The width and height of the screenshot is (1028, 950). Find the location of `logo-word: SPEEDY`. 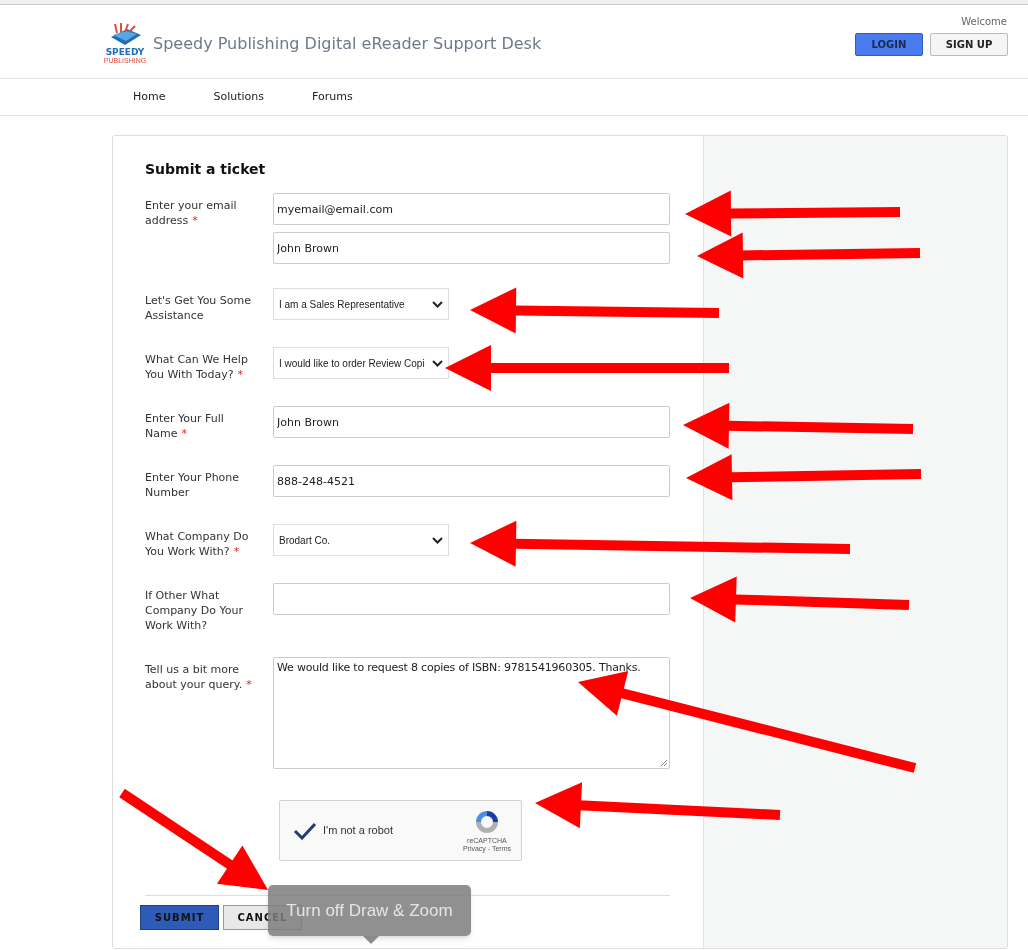

logo-word: SPEEDY is located at coordinates (125, 52).